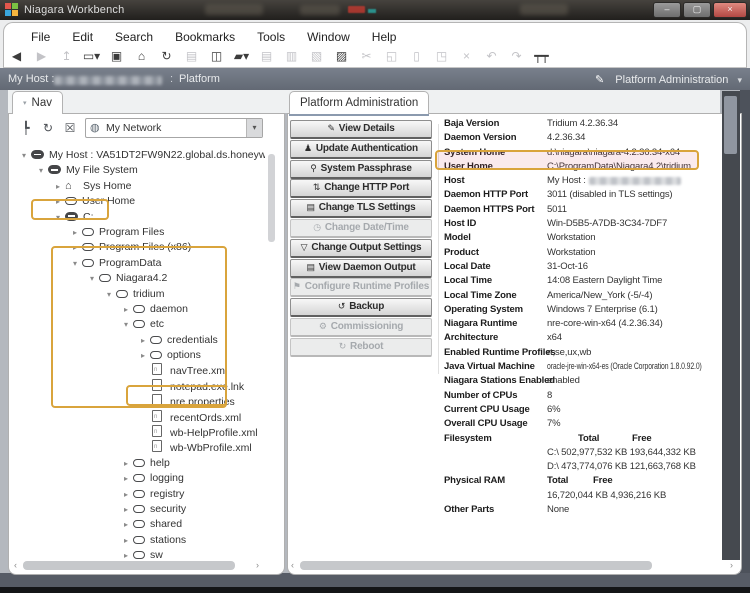  Describe the element at coordinates (82, 37) in the screenshot. I see `menu-edit: Edit` at that location.